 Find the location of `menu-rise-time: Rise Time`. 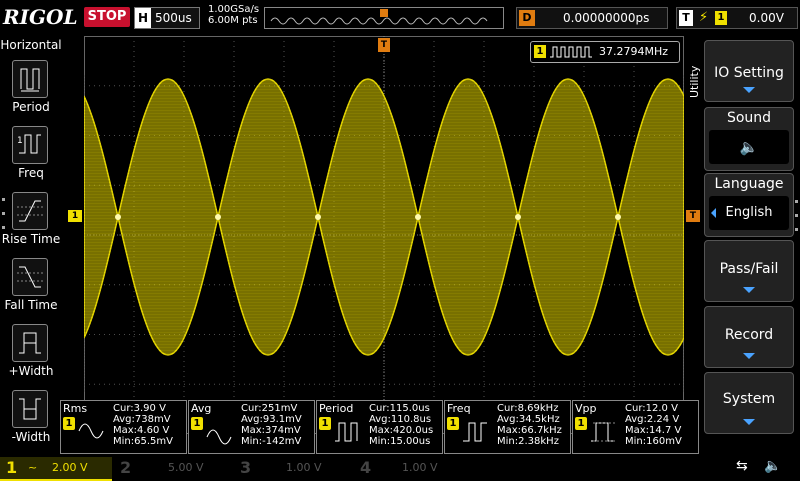

menu-rise-time: Rise Time is located at coordinates (31, 220).